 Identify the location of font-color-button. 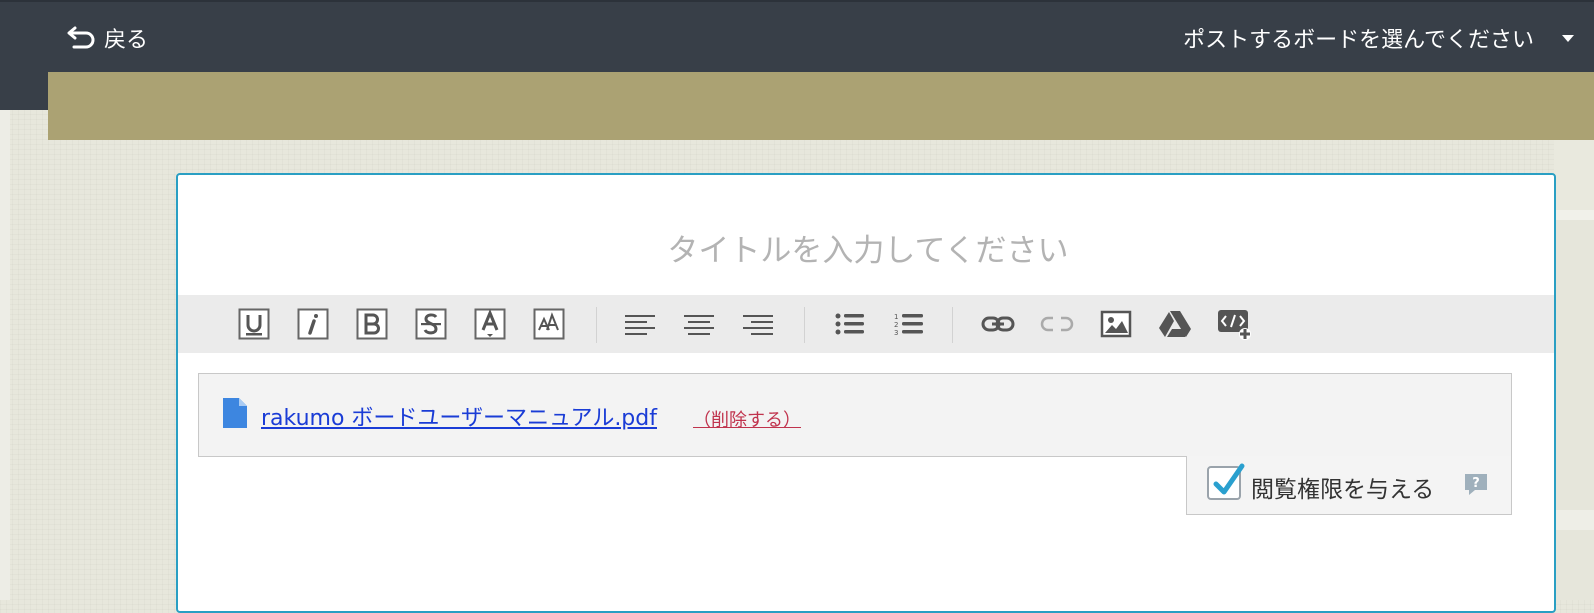
(490, 324).